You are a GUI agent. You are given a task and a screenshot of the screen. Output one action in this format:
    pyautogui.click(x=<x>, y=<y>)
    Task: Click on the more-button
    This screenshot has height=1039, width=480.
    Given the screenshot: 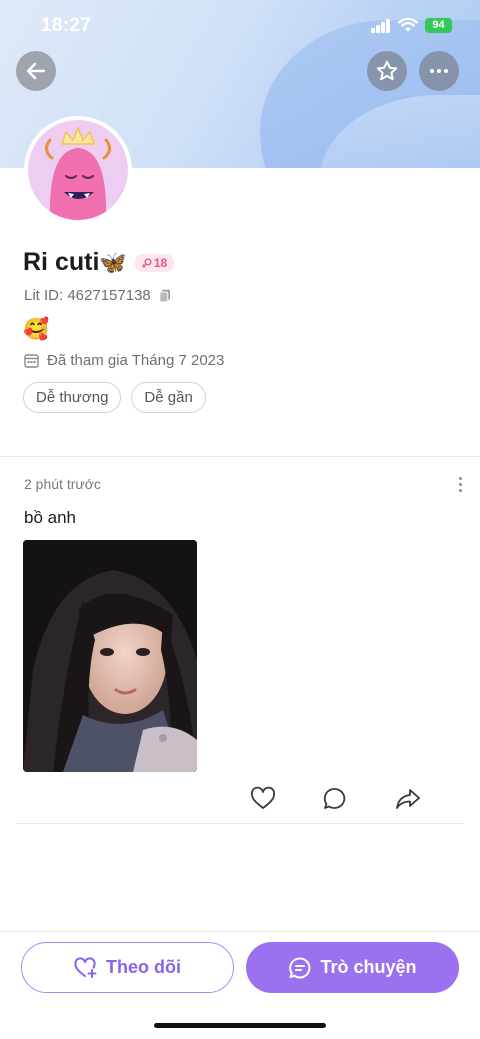 What is the action you would take?
    pyautogui.click(x=439, y=71)
    